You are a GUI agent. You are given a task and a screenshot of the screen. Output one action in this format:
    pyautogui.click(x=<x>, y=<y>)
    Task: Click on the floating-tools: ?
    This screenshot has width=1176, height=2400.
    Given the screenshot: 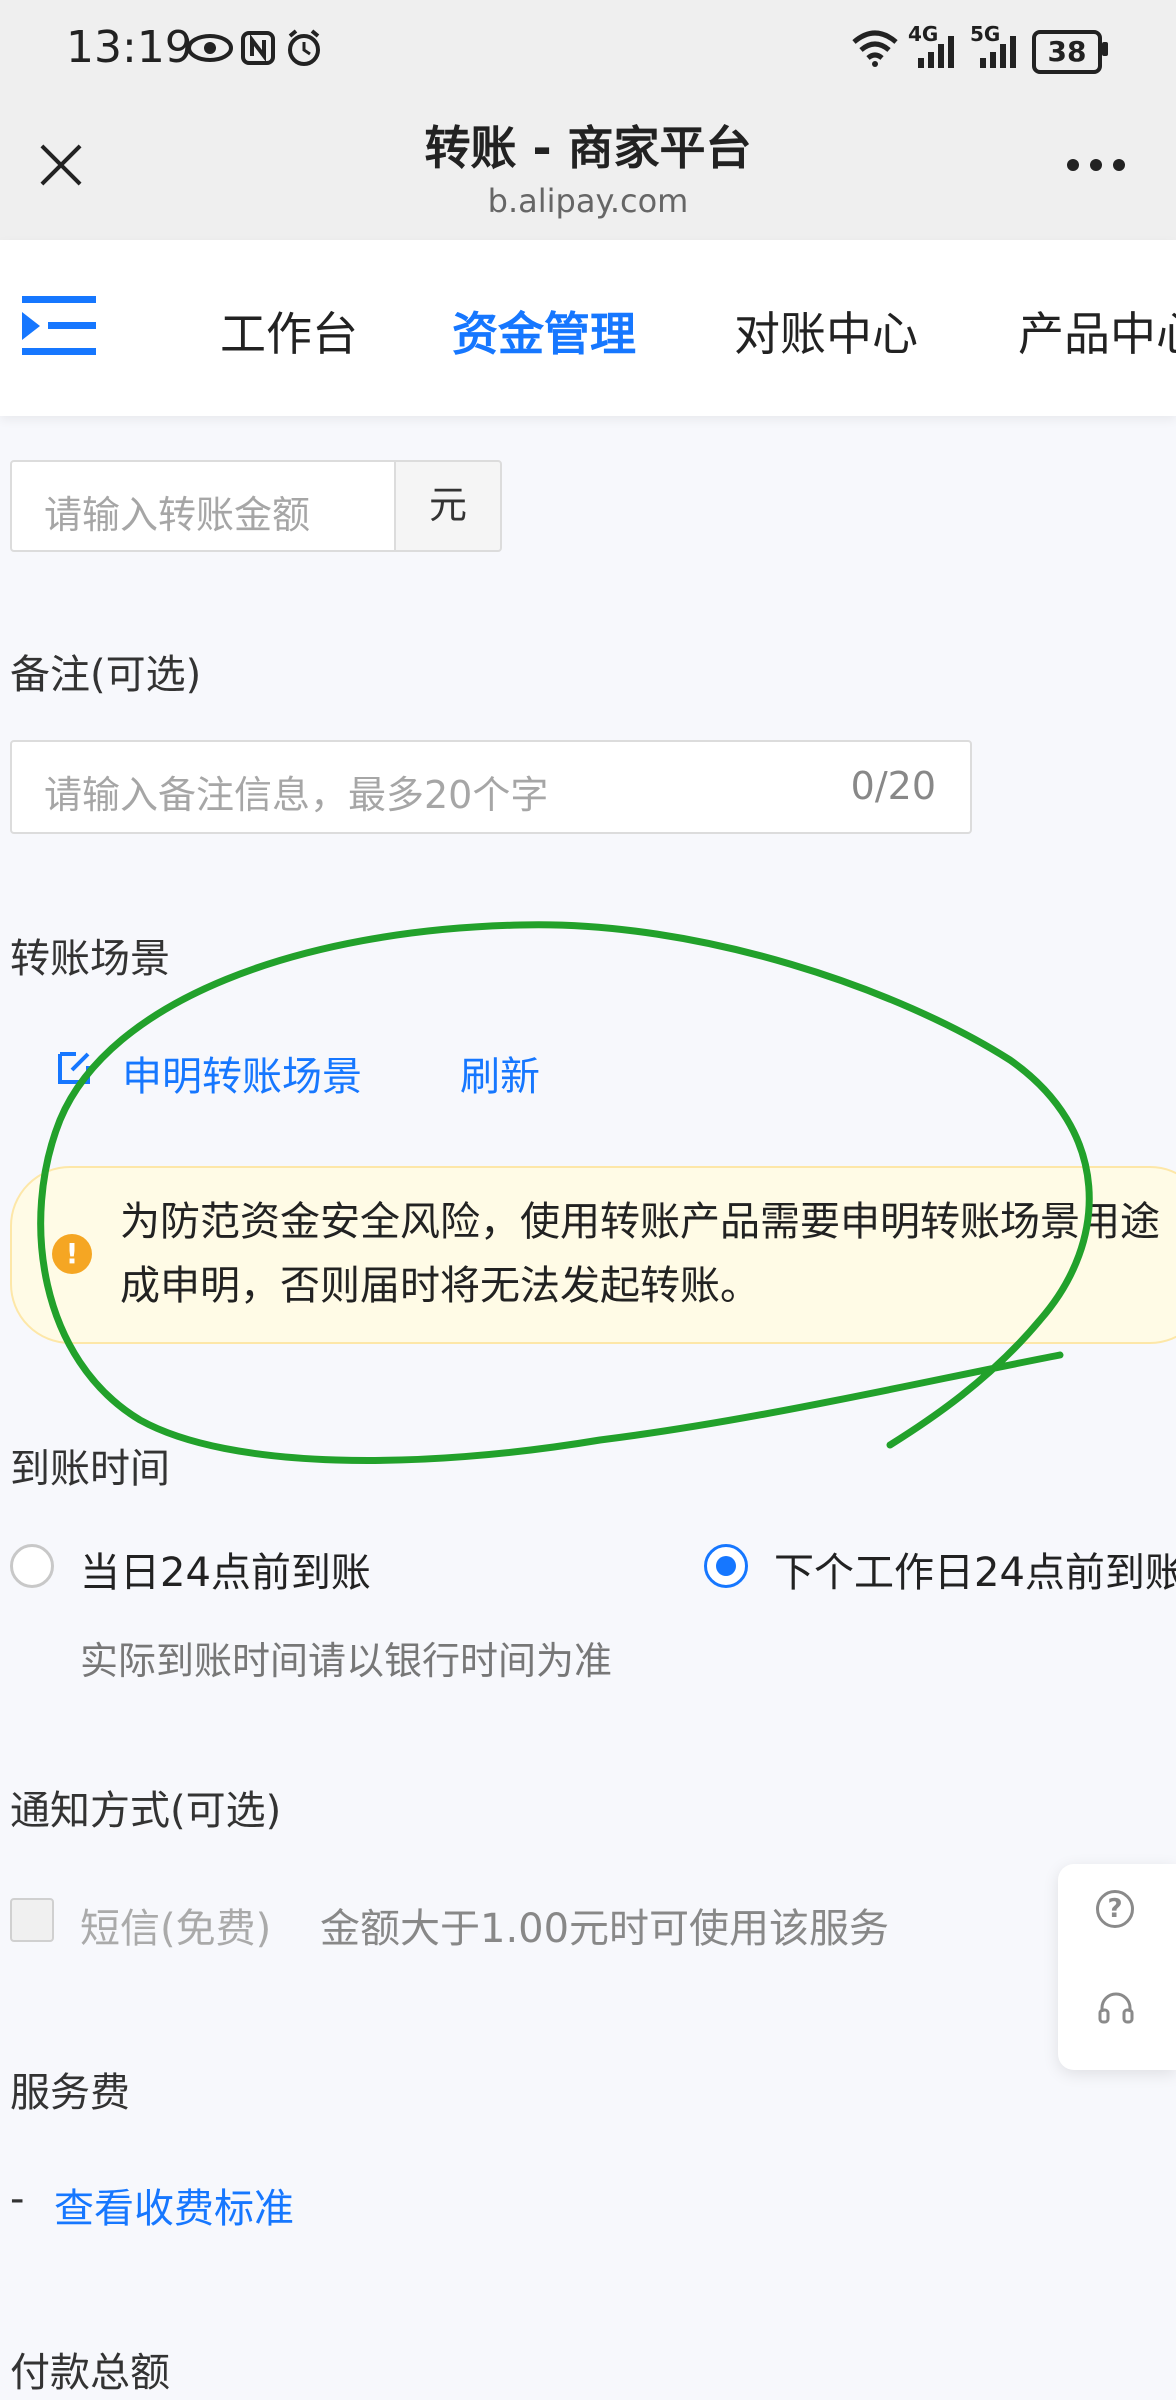 What is the action you would take?
    pyautogui.click(x=1117, y=1967)
    